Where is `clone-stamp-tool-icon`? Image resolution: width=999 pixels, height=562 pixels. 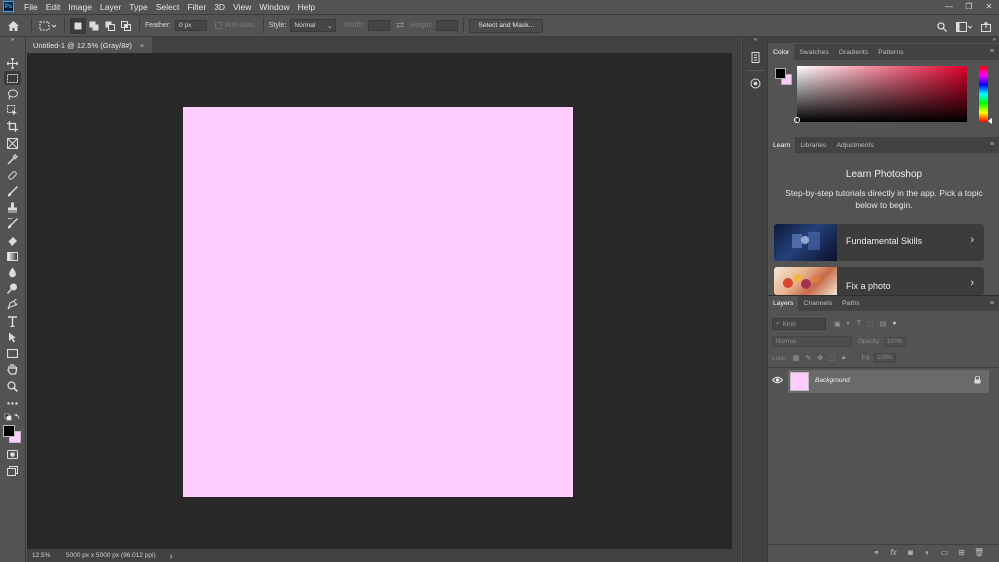
clone-stamp-tool-icon is located at coordinates (12, 207).